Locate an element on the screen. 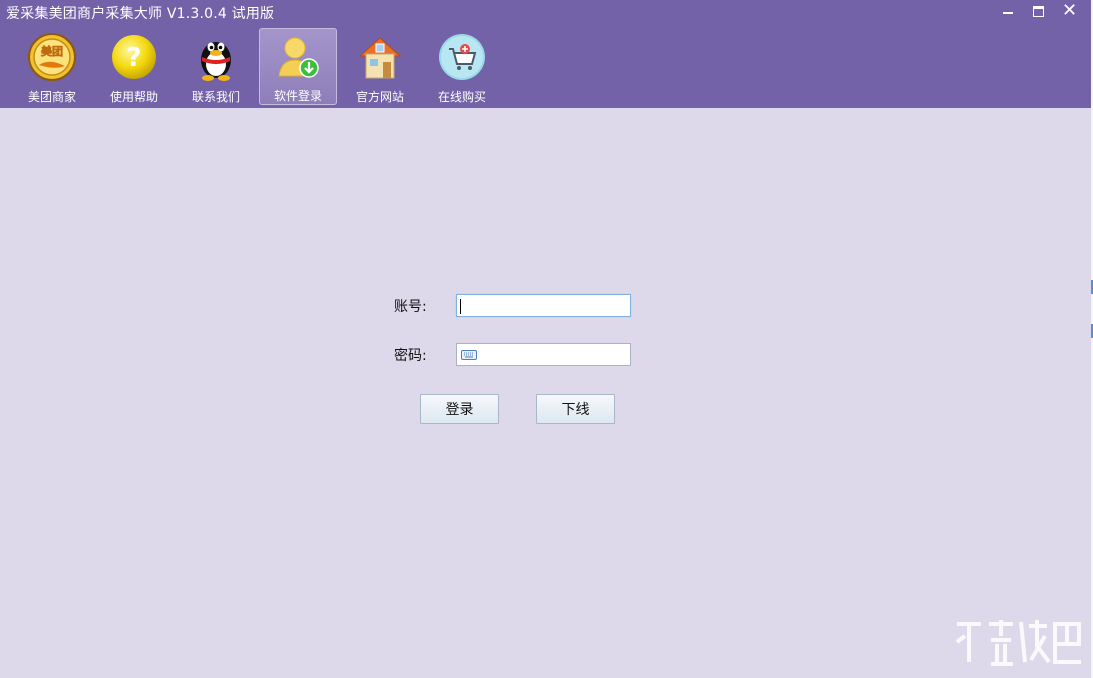 This screenshot has height=678, width=1093. window-title: 爱采集美团商户采集大师 V1.3.0.4 试用版 is located at coordinates (140, 14).